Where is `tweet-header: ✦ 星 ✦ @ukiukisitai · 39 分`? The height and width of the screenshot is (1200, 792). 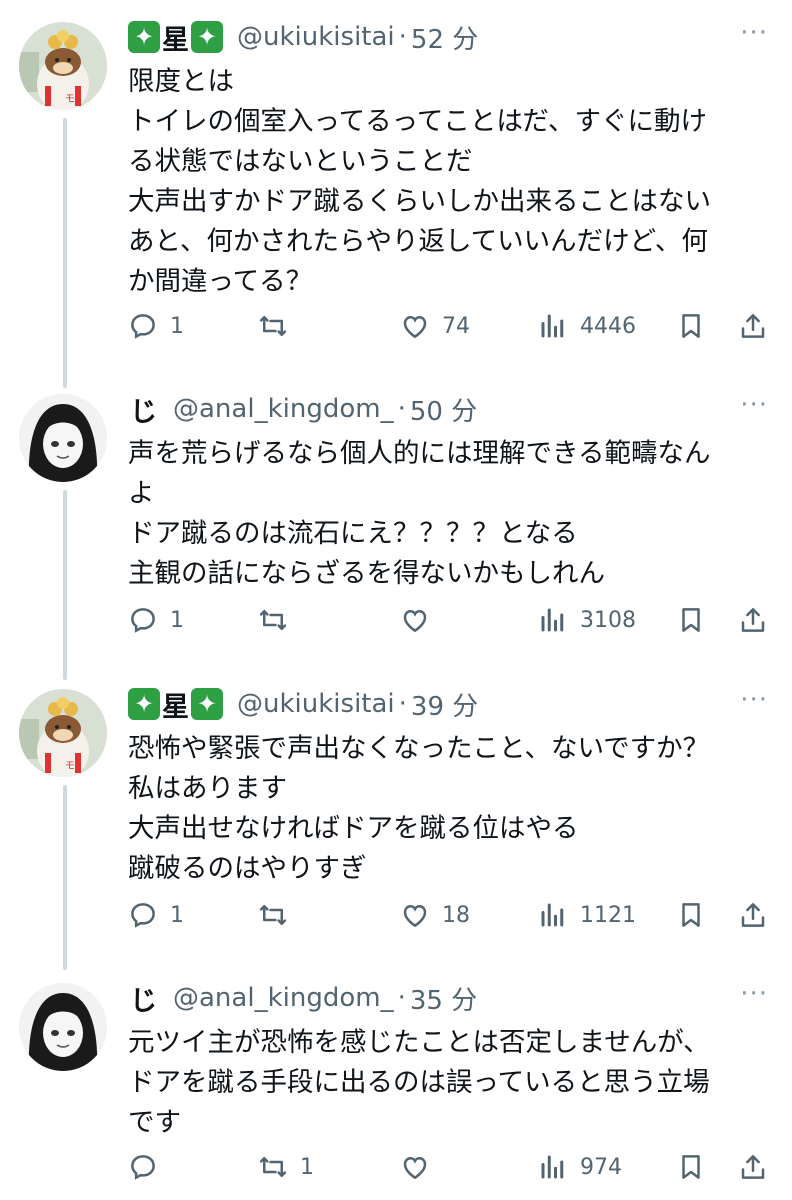 tweet-header: ✦ 星 ✦ @ukiukisitai · 39 分 is located at coordinates (303, 704).